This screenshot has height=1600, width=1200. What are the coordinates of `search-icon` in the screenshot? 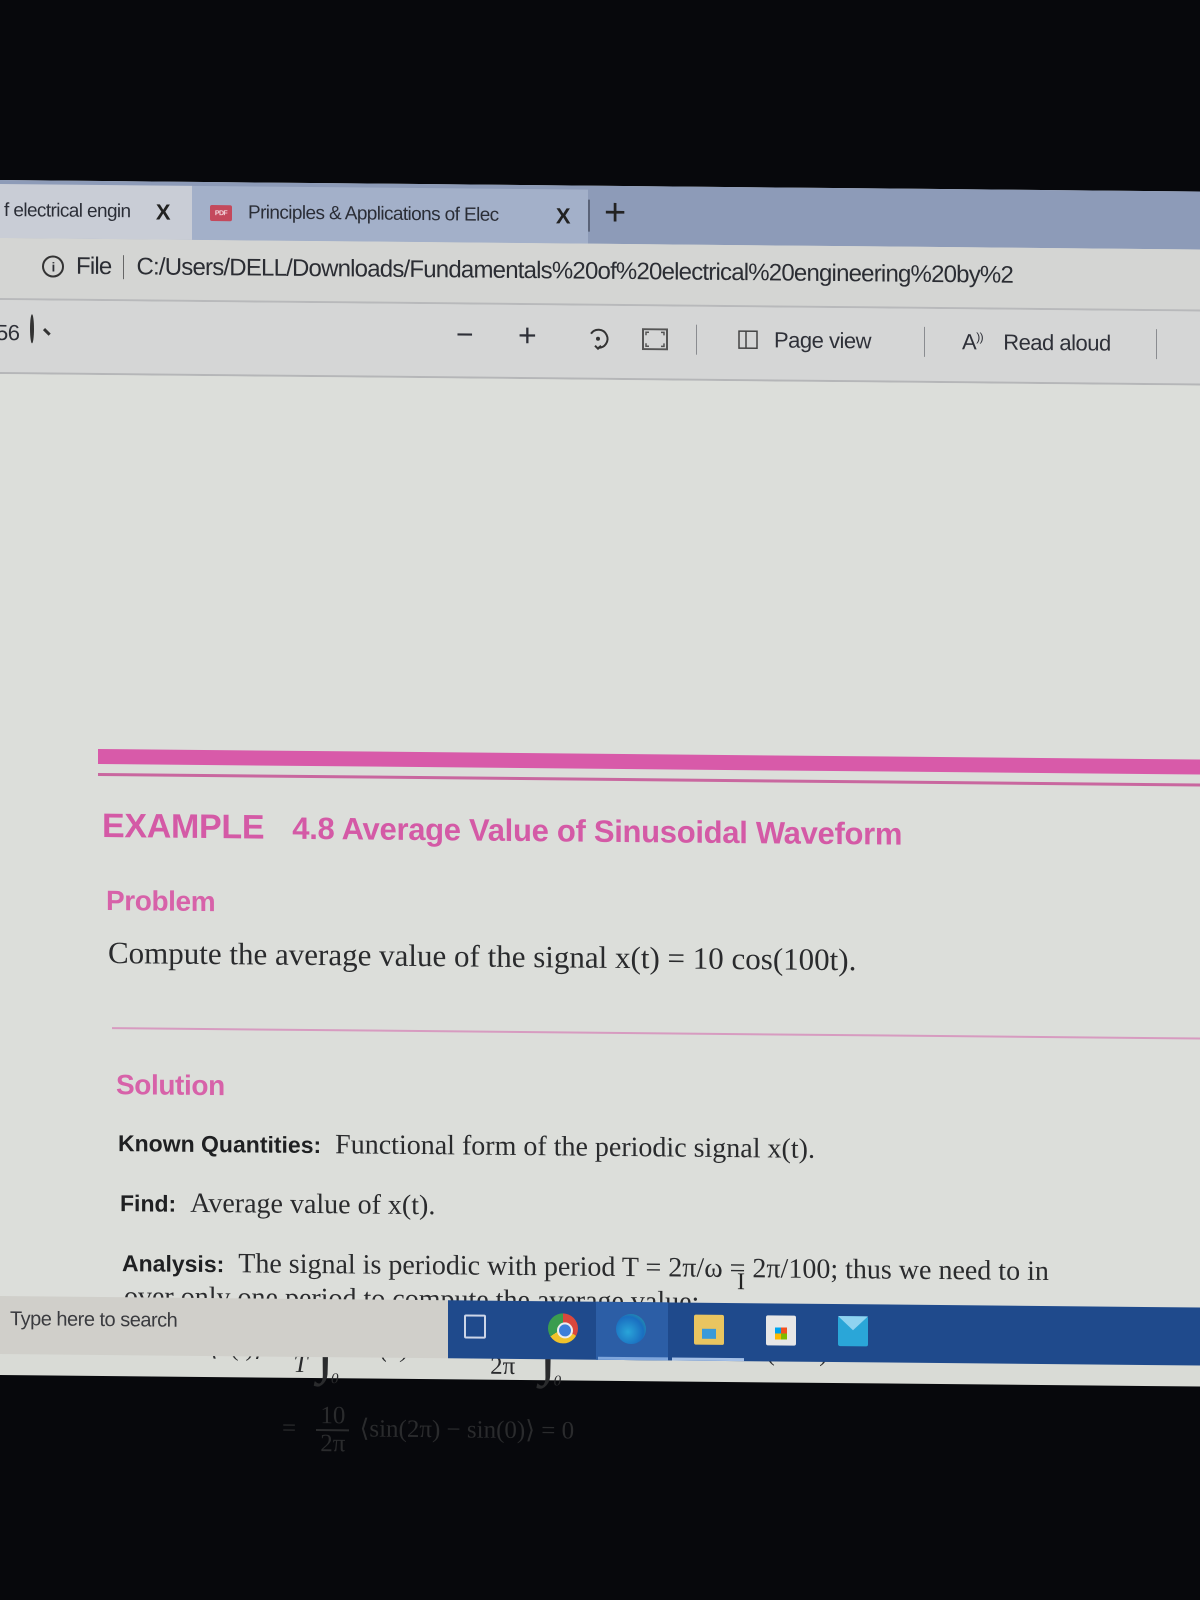 It's located at (40, 329).